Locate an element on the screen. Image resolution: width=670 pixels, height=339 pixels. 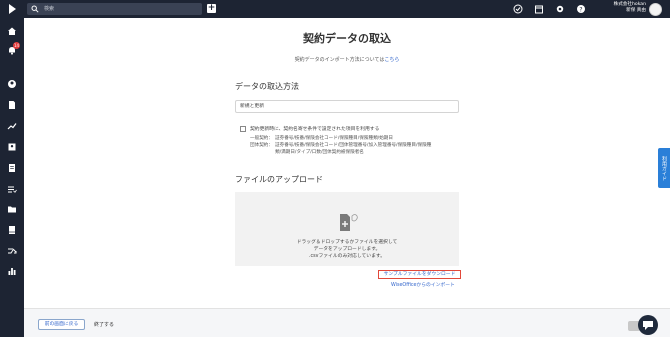
notification-badge: 14 is located at coordinates (16, 45).